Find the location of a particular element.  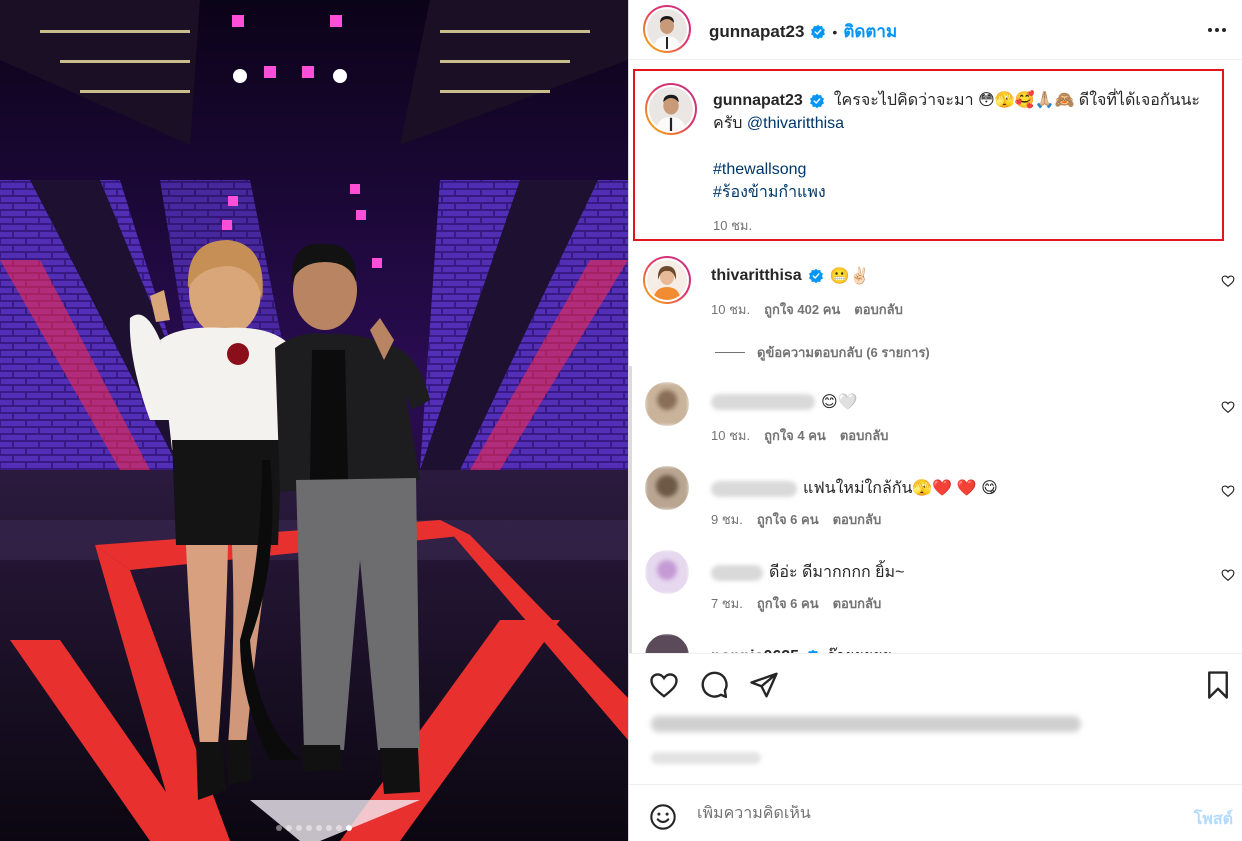

author-avatar-image is located at coordinates (667, 29).